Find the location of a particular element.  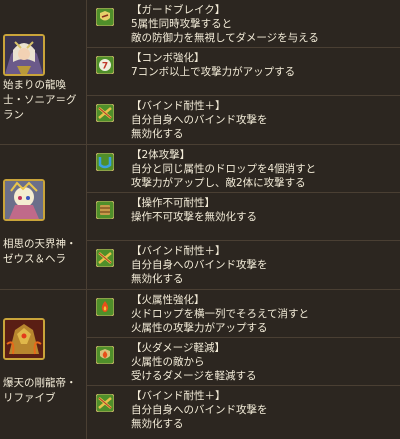

monster-cell: 相思の天界神・ ゼウス＆ヘラ is located at coordinates (43, 217).